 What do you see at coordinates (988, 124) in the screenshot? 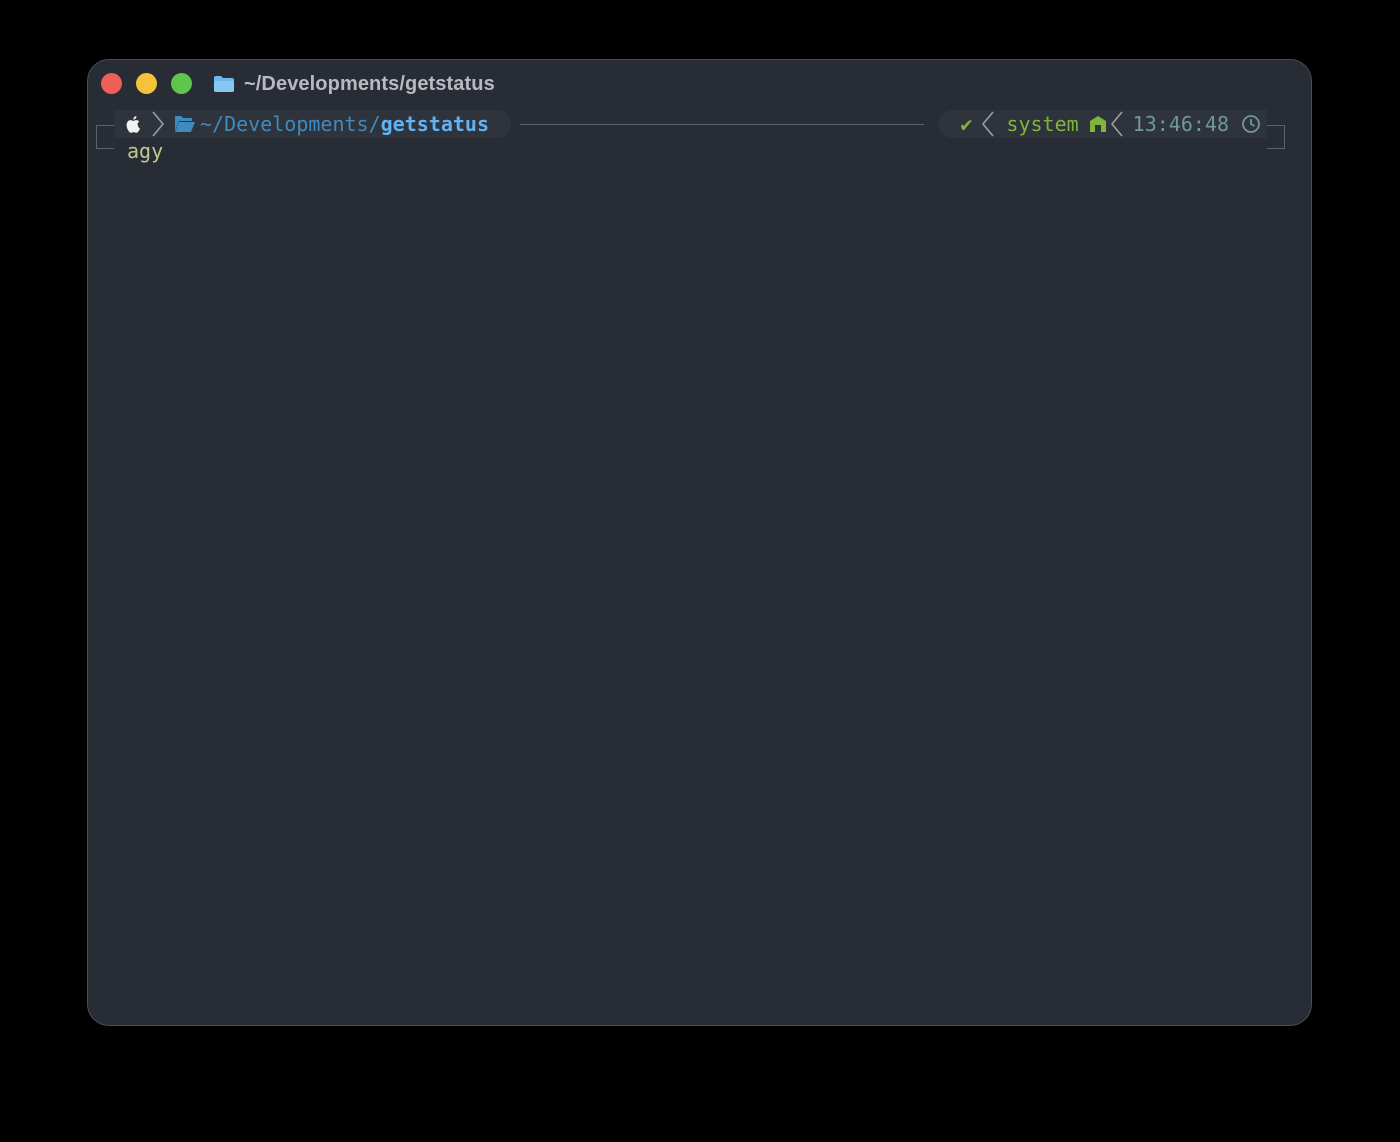
I see `chevron-left-icon` at bounding box center [988, 124].